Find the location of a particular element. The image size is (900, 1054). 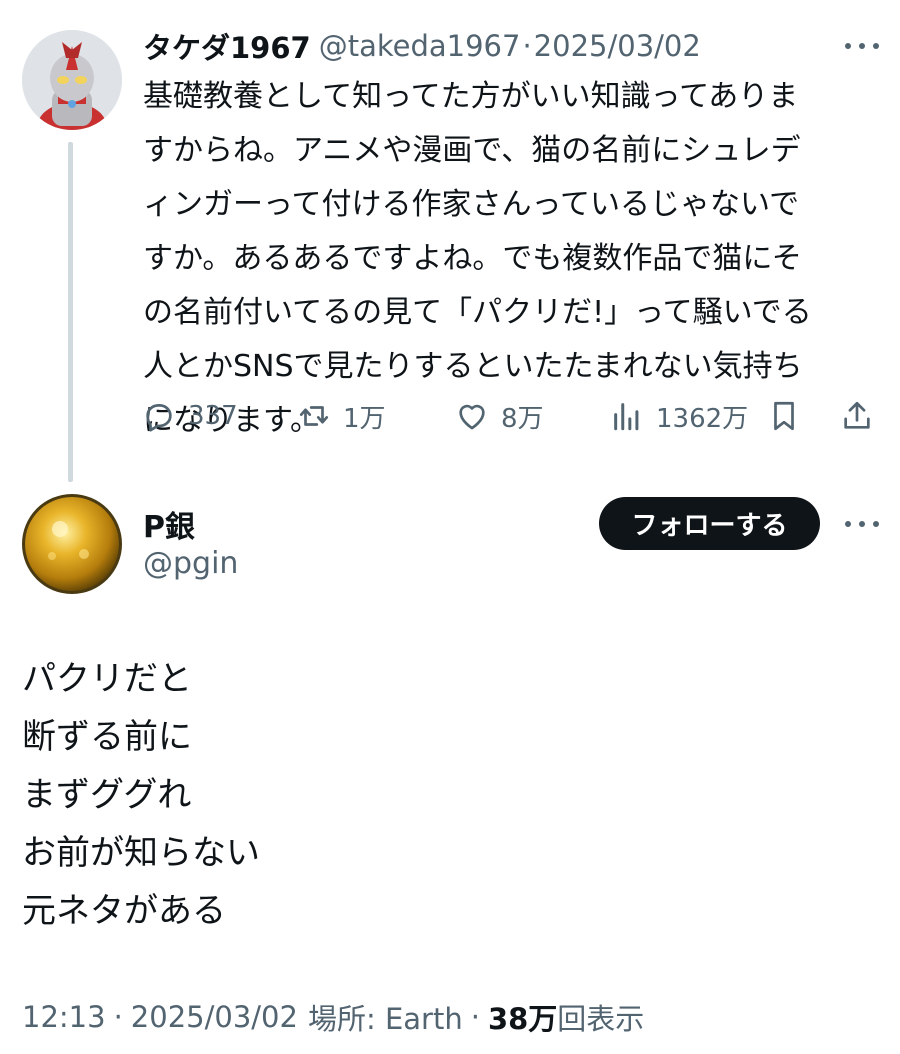

retweet-action: 1万 is located at coordinates (341, 416).